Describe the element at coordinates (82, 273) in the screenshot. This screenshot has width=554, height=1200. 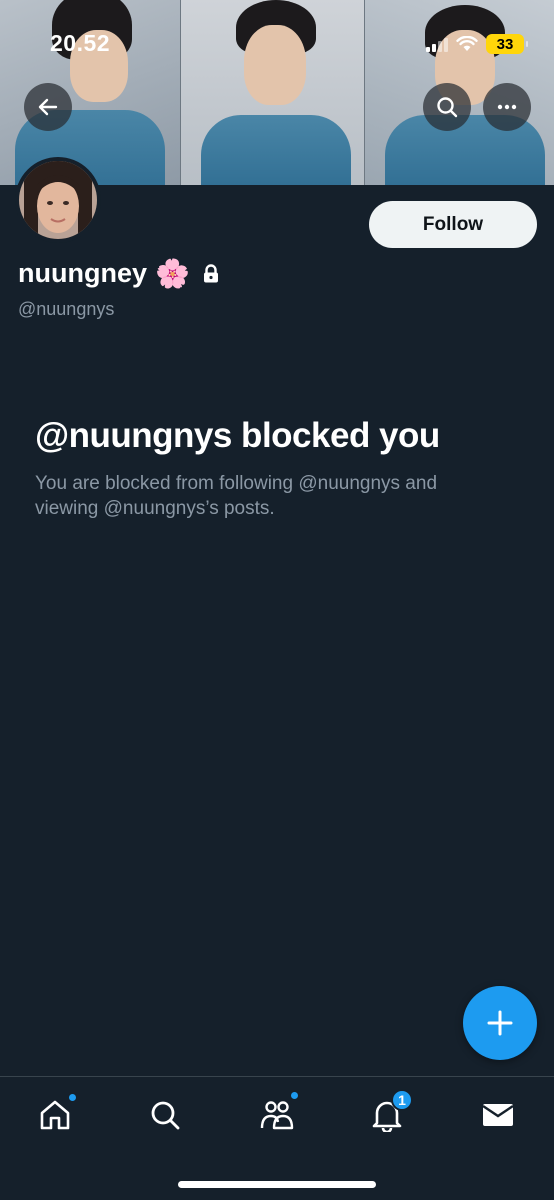
I see `display-name: nuungney` at that location.